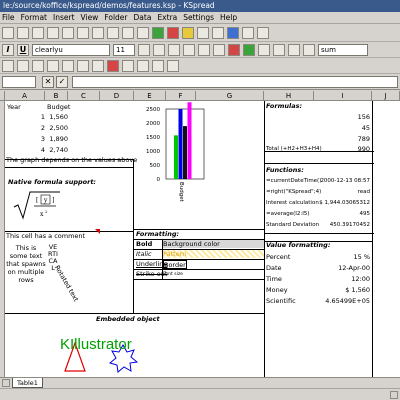 The width and height of the screenshot is (400, 400). I want to click on border-left-icon, so click(8, 65).